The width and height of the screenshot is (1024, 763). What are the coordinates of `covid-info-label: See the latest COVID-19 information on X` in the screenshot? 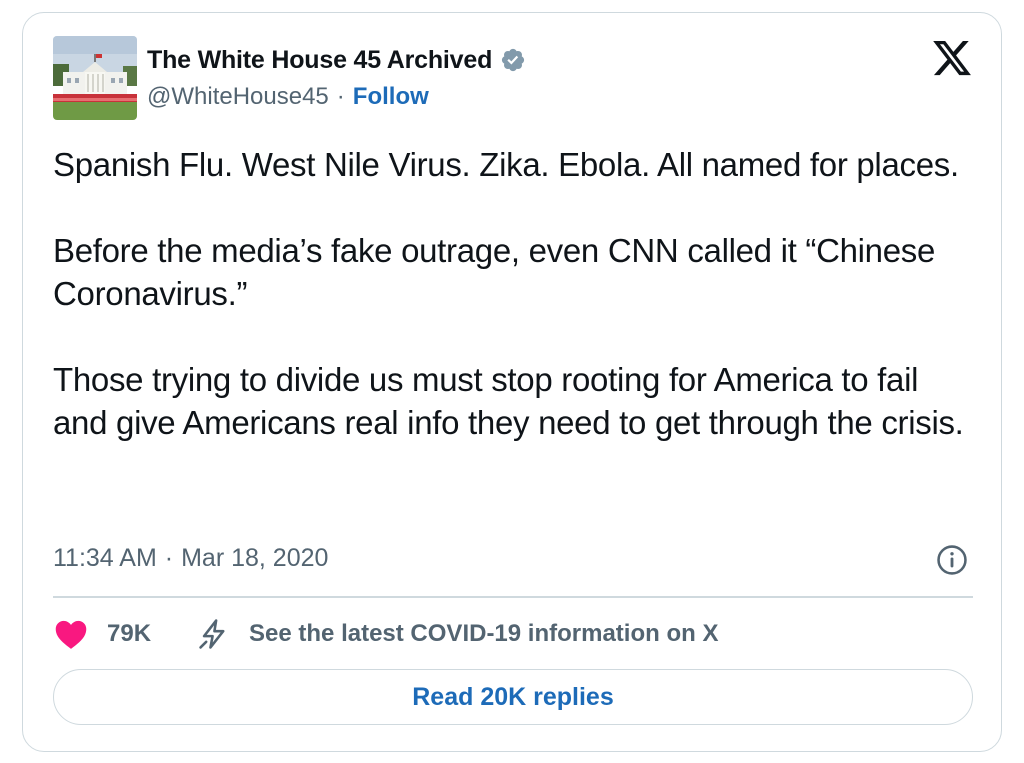 It's located at (483, 634).